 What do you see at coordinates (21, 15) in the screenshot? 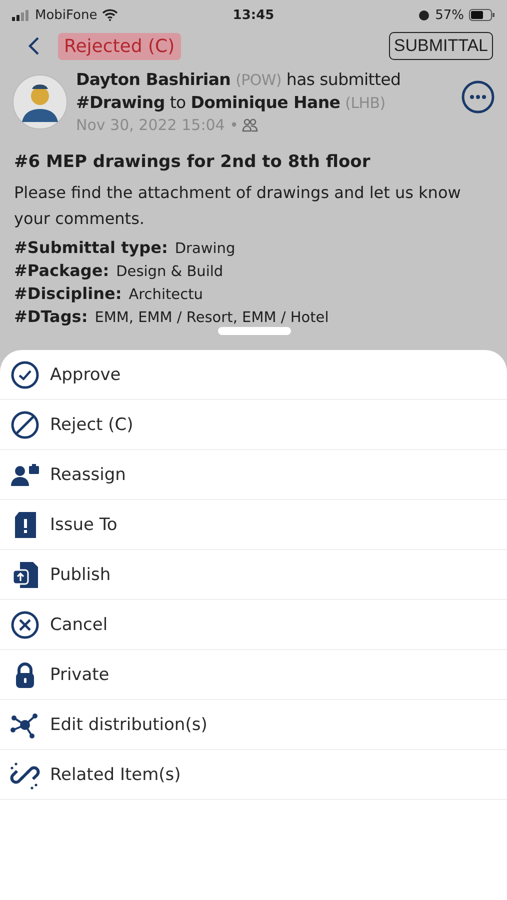
I see `signal-icon` at bounding box center [21, 15].